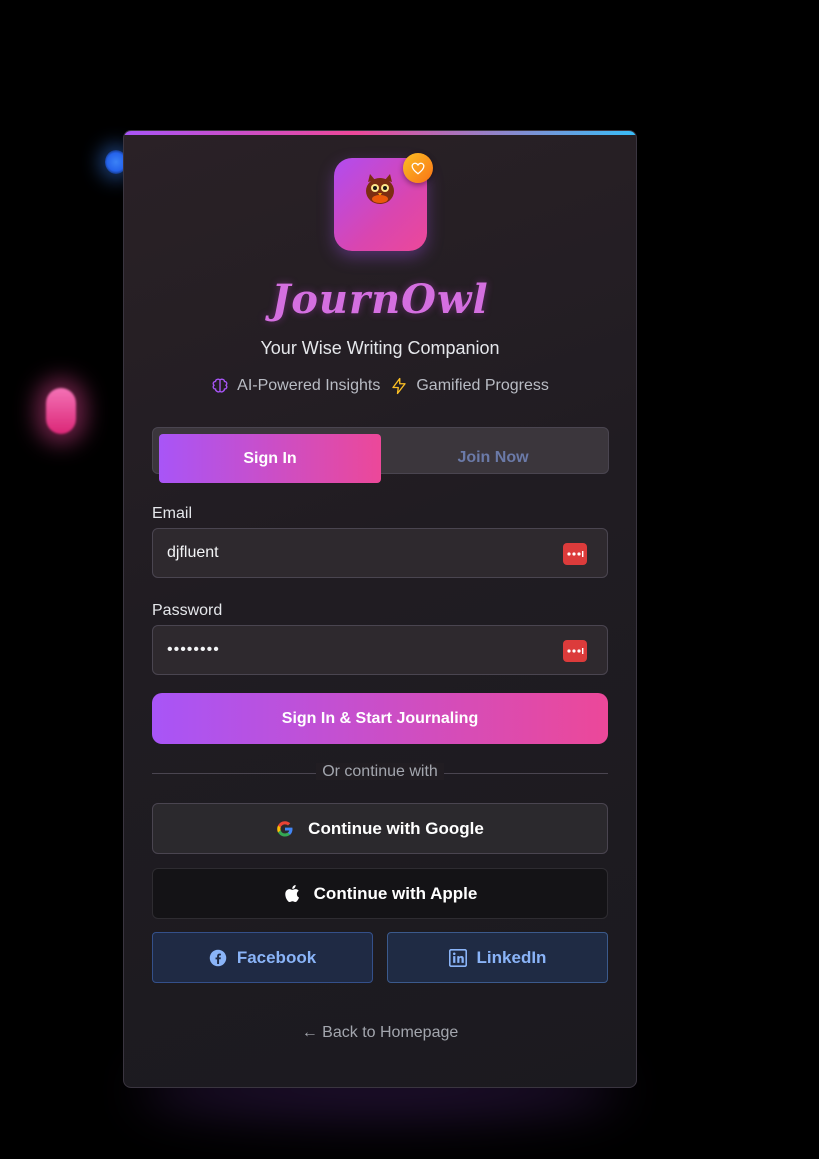  Describe the element at coordinates (285, 828) in the screenshot. I see `google-icon` at that location.